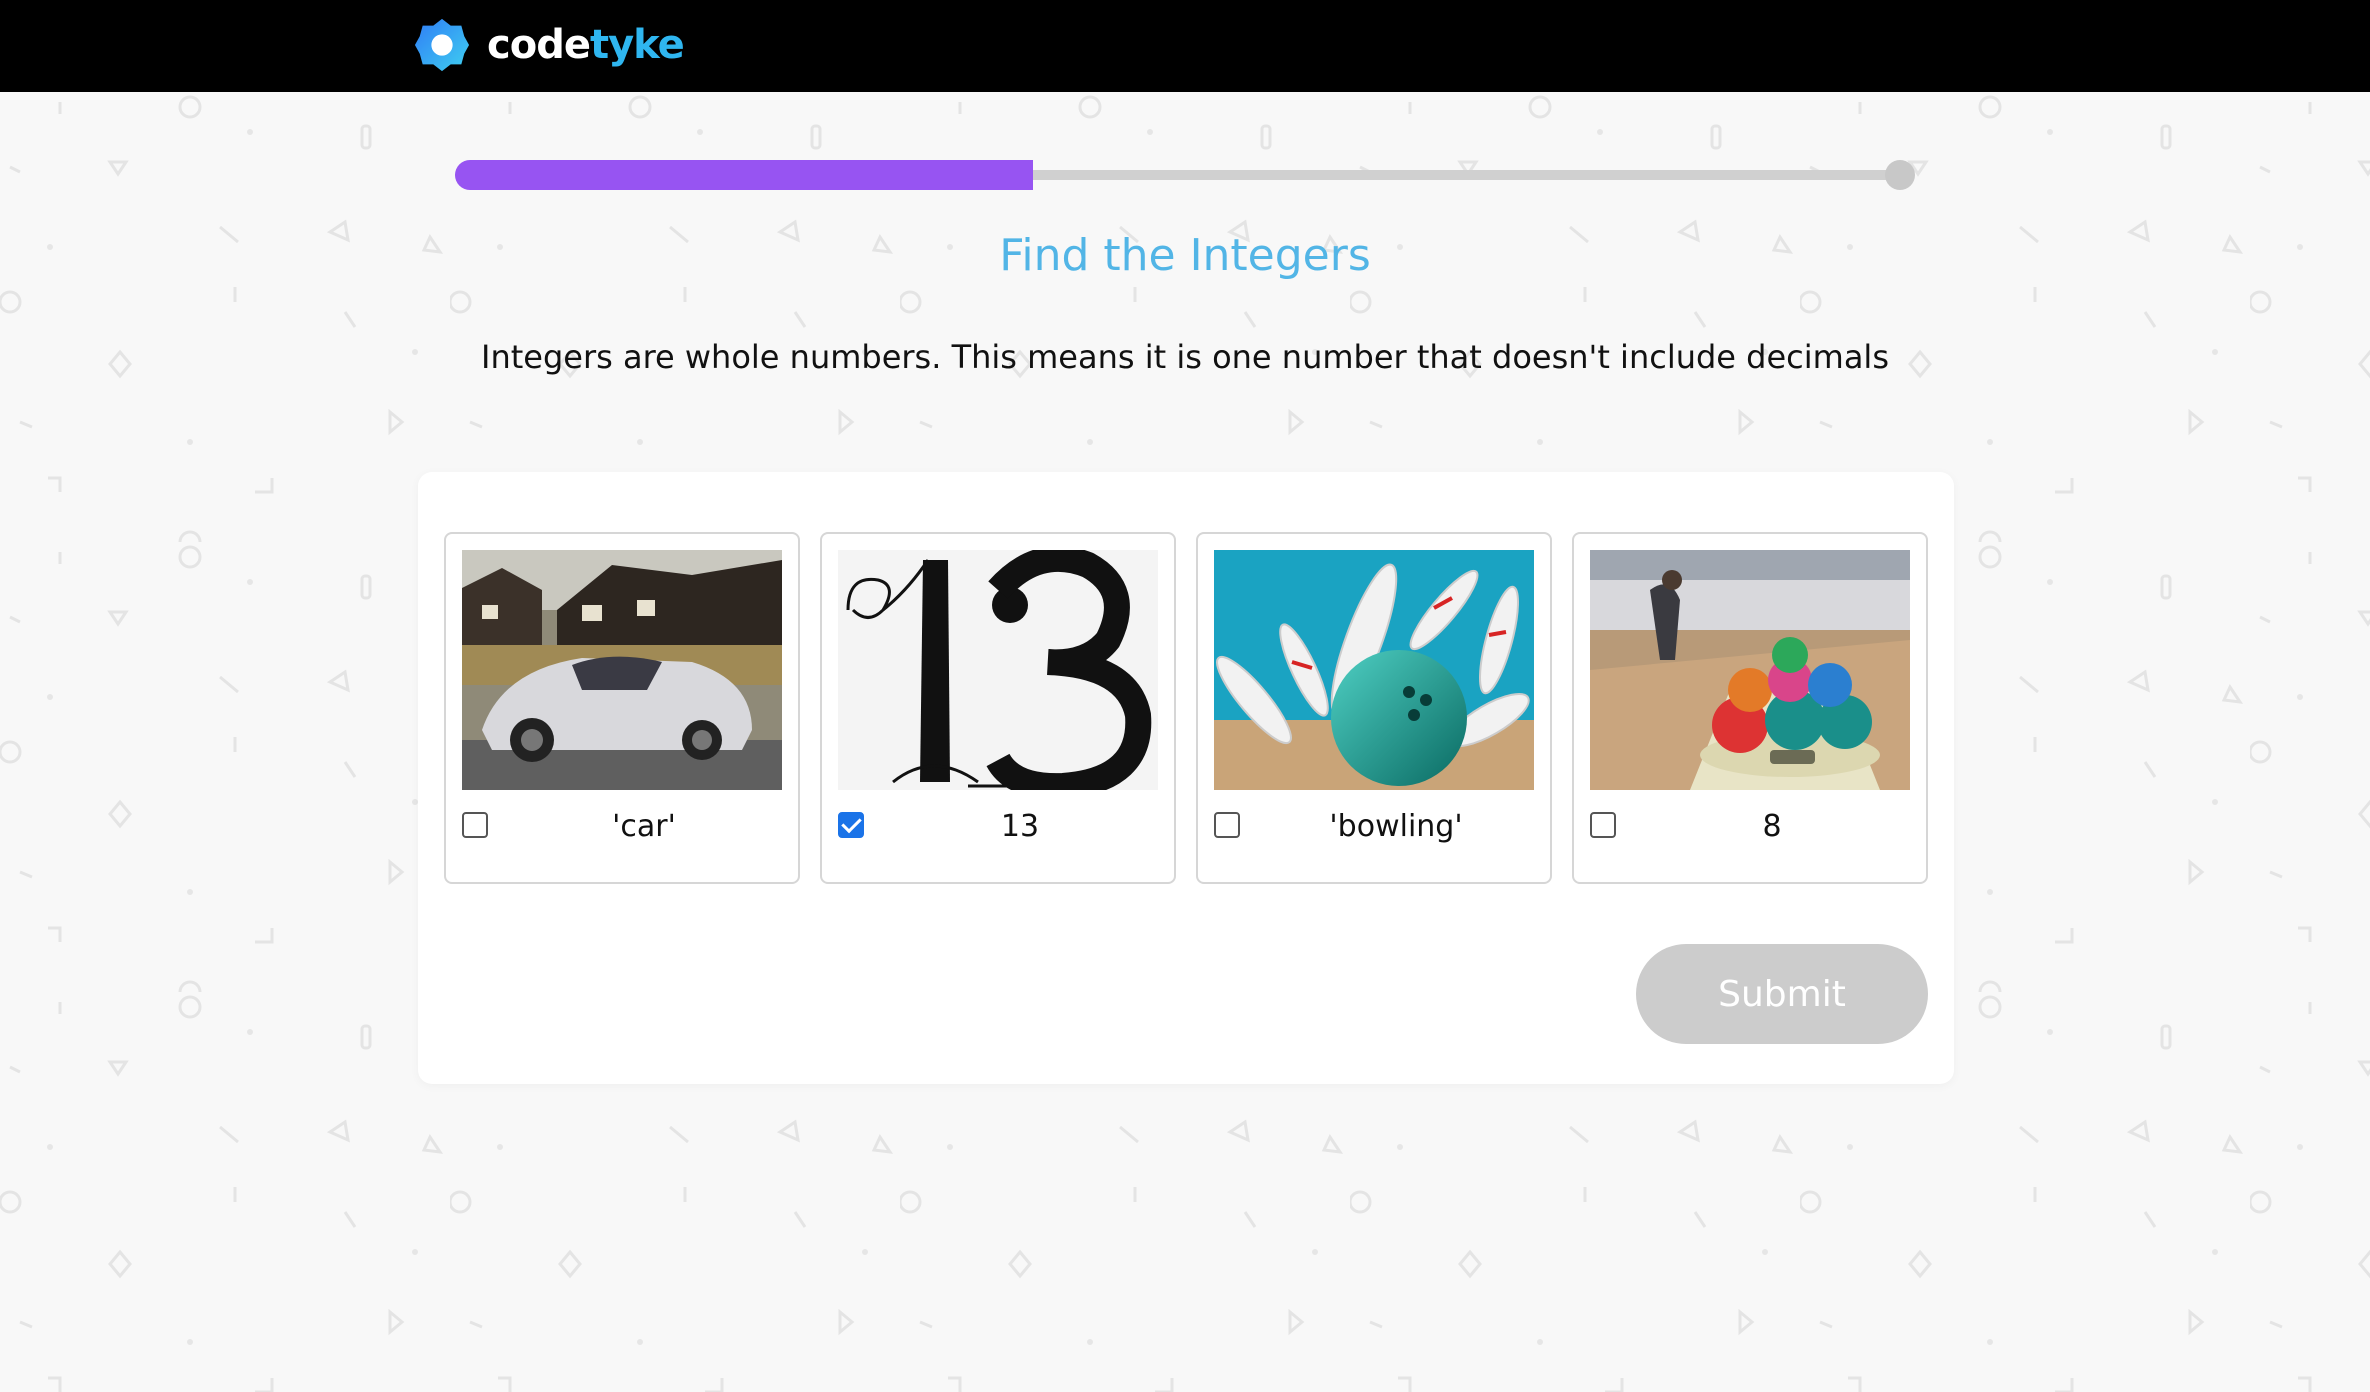 The height and width of the screenshot is (1392, 2370). I want to click on lesson-progress-bar, so click(1185, 175).